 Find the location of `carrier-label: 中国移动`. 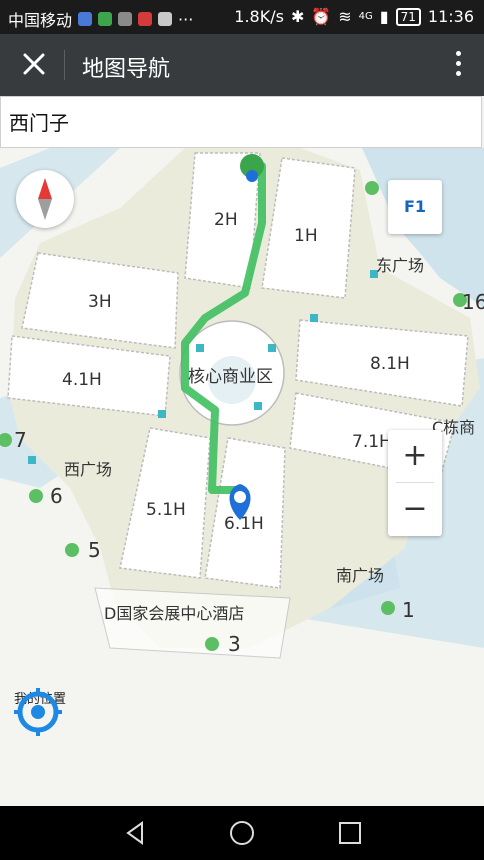

carrier-label: 中国移动 is located at coordinates (40, 20).